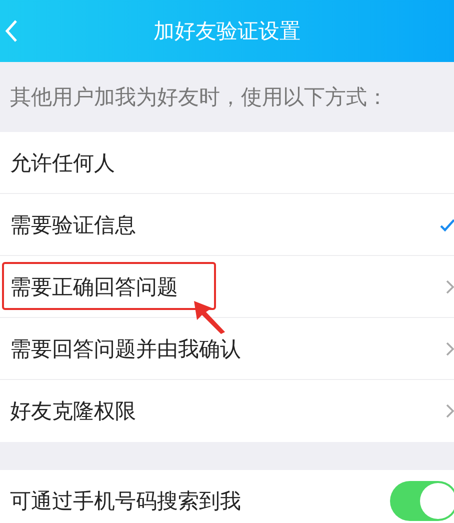 The image size is (454, 523). Describe the element at coordinates (227, 163) in the screenshot. I see `option-row: 允许任何人` at that location.